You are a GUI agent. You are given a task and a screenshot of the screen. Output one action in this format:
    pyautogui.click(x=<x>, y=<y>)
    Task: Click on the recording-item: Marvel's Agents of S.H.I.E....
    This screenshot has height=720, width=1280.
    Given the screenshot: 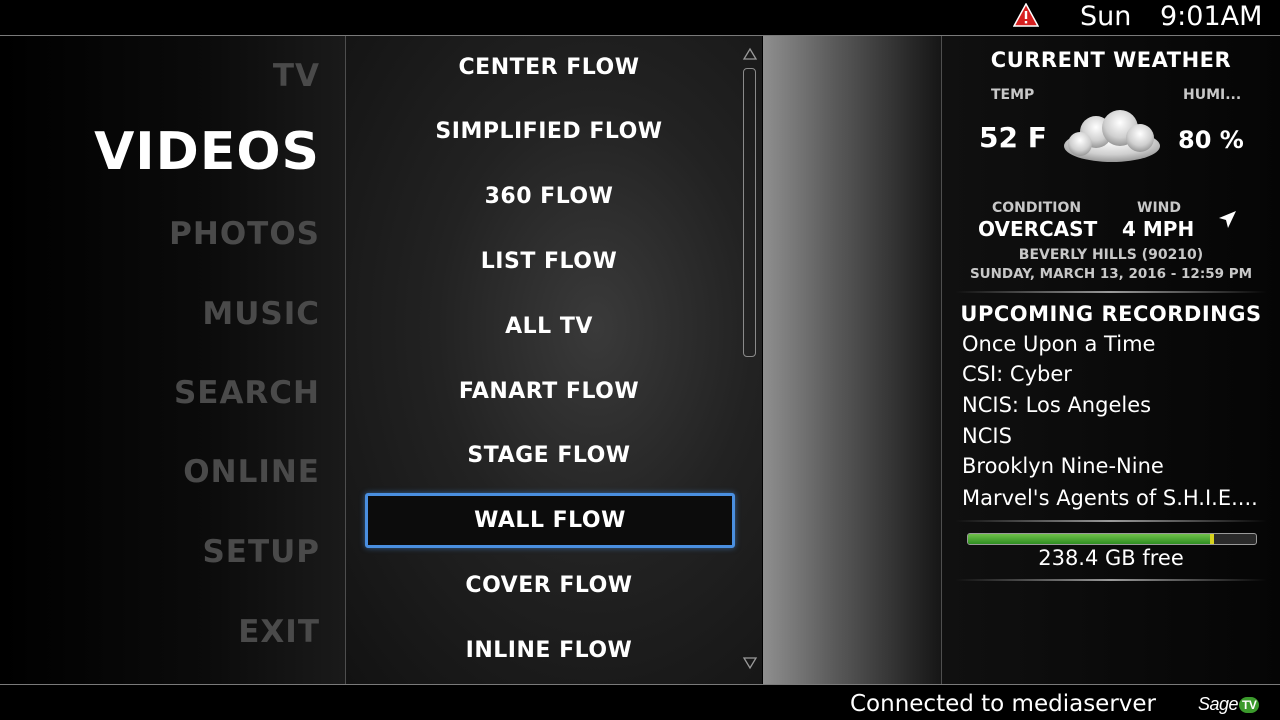 What is the action you would take?
    pyautogui.click(x=1112, y=498)
    